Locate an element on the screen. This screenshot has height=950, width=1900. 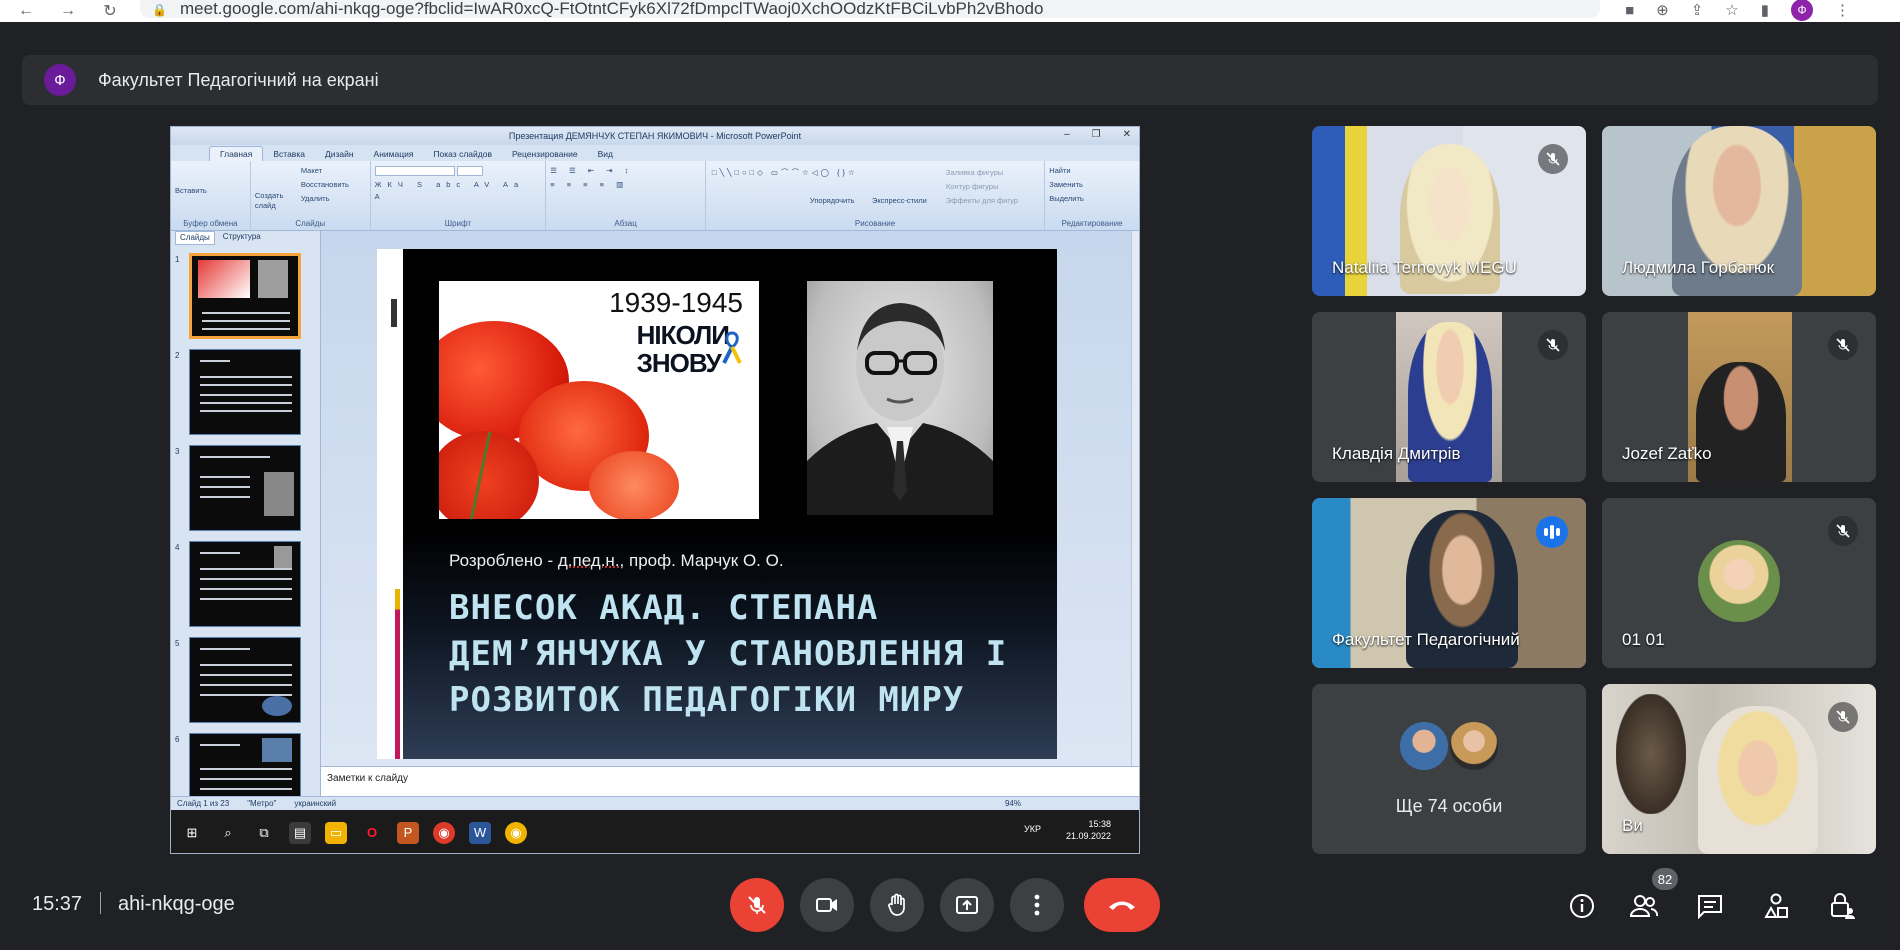
store-icon: ▤ is located at coordinates (300, 832).